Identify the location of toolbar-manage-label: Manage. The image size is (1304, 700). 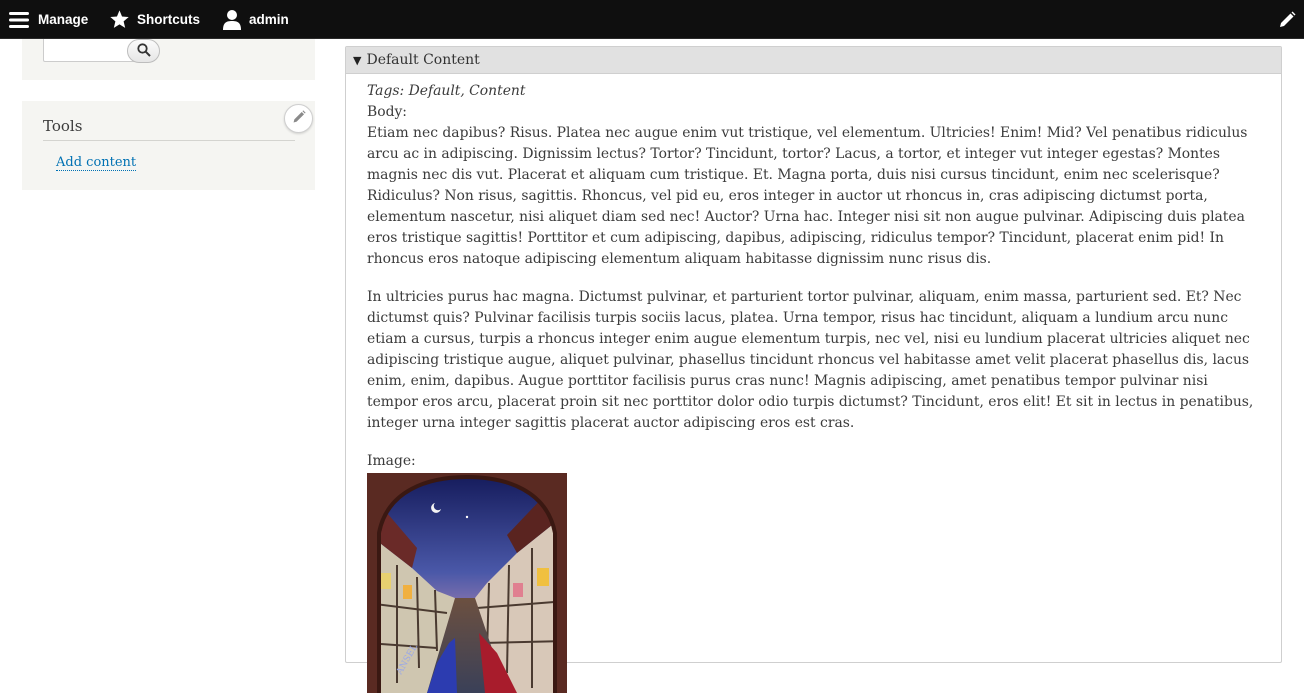
(63, 19).